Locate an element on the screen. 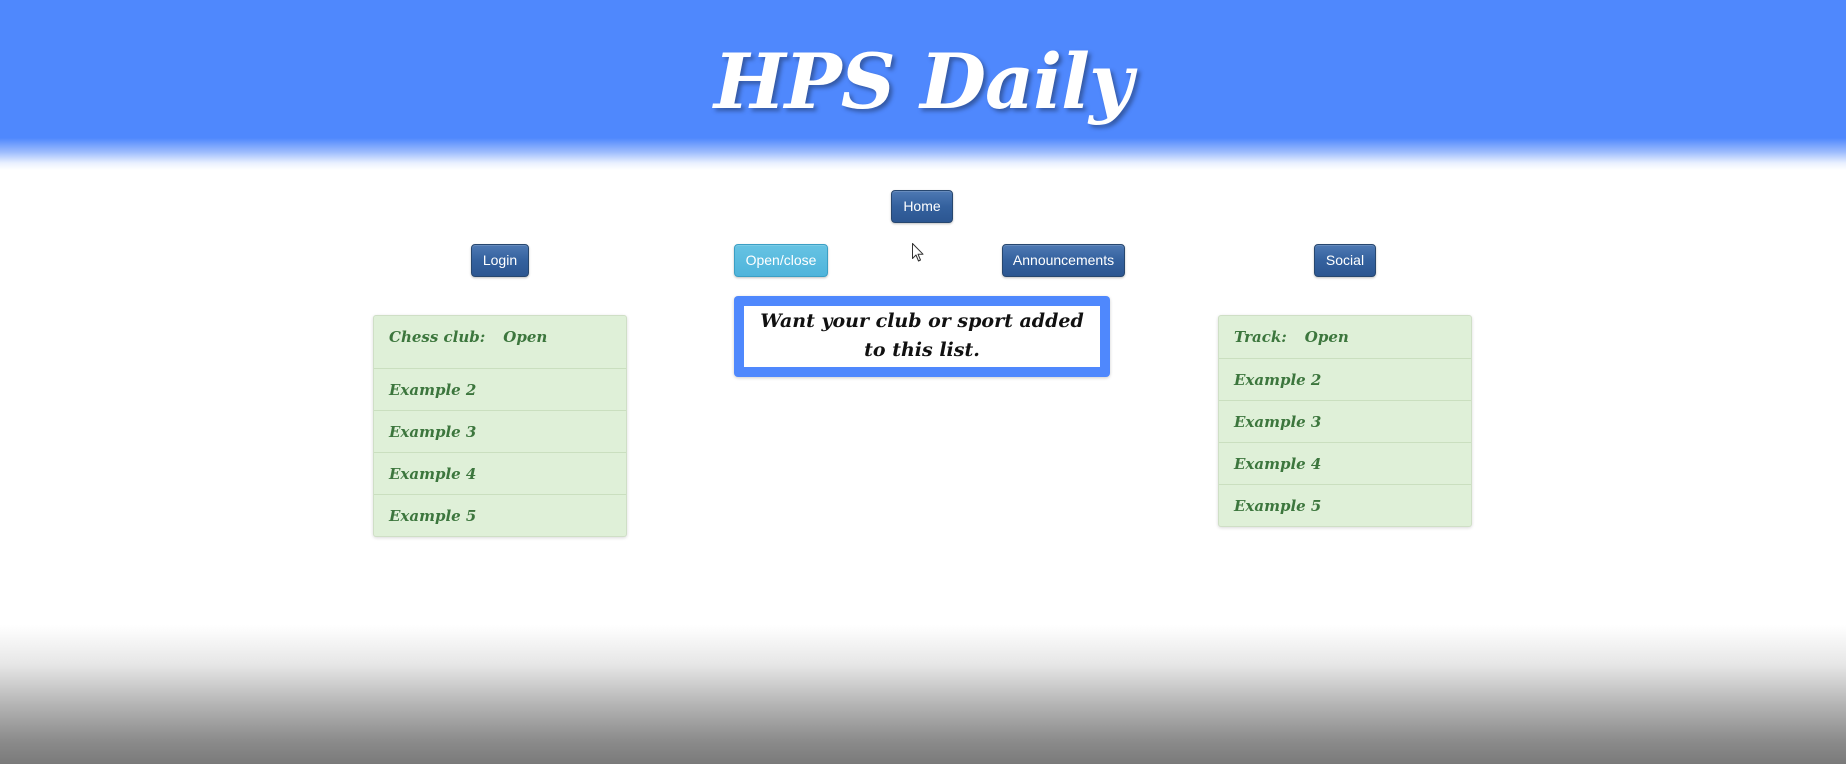 Image resolution: width=1846 pixels, height=764 pixels. site-title: HPS Daily is located at coordinates (923, 81).